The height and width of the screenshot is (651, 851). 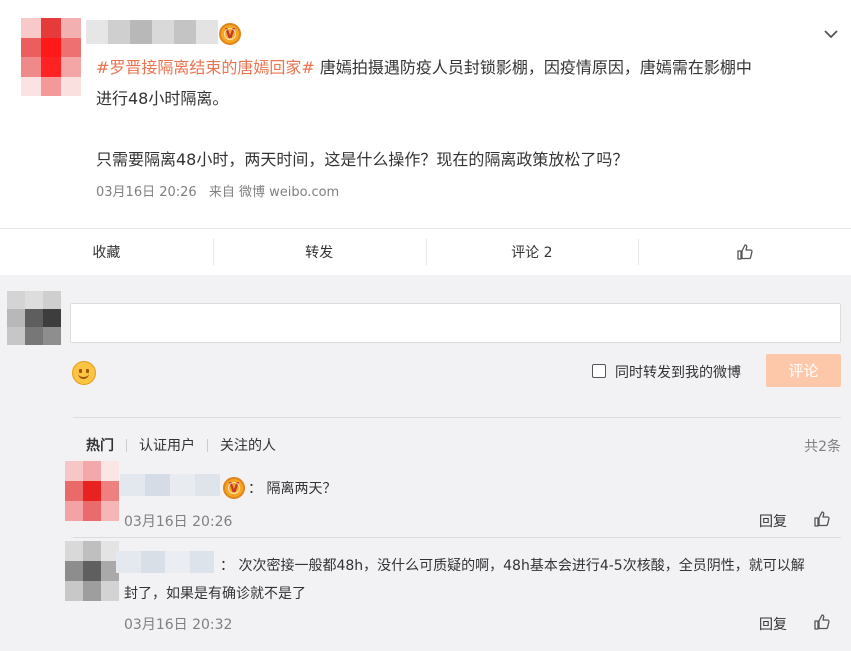 What do you see at coordinates (51, 57) in the screenshot?
I see `author-avatar` at bounding box center [51, 57].